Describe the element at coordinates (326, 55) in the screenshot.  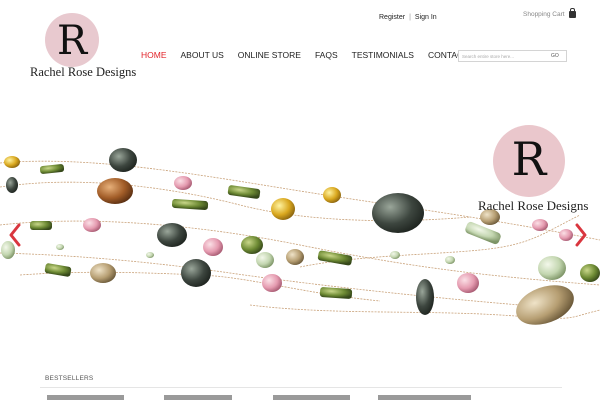
I see `nav-faqs: FAQS` at that location.